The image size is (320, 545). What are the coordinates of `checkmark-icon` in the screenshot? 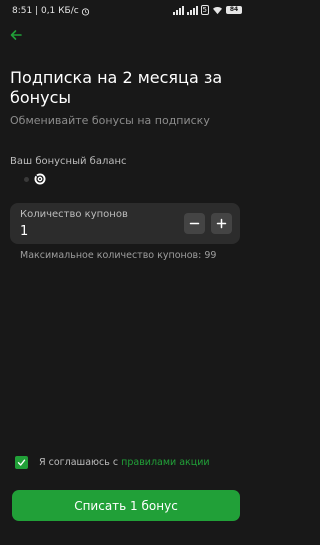 It's located at (21, 462).